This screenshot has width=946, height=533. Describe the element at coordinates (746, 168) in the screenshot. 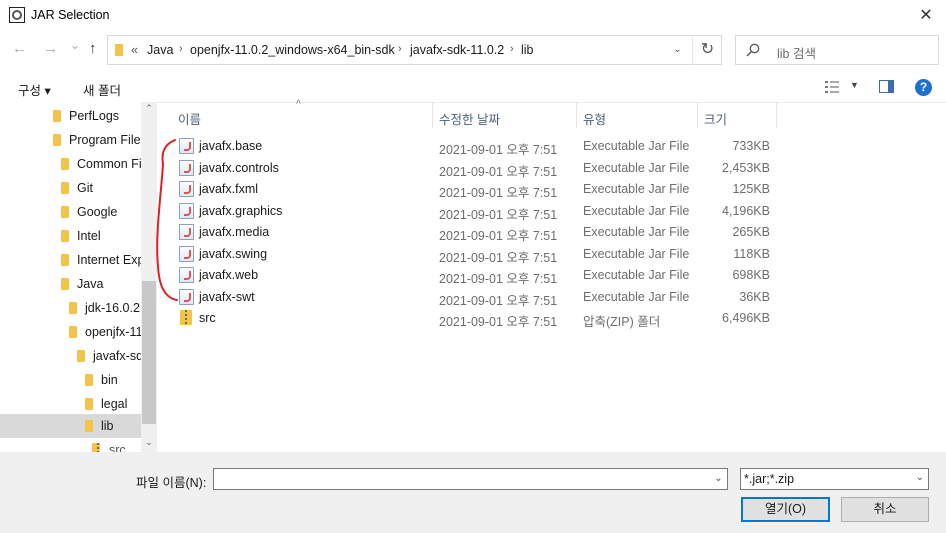

I see `file-size: 2,453KB` at that location.